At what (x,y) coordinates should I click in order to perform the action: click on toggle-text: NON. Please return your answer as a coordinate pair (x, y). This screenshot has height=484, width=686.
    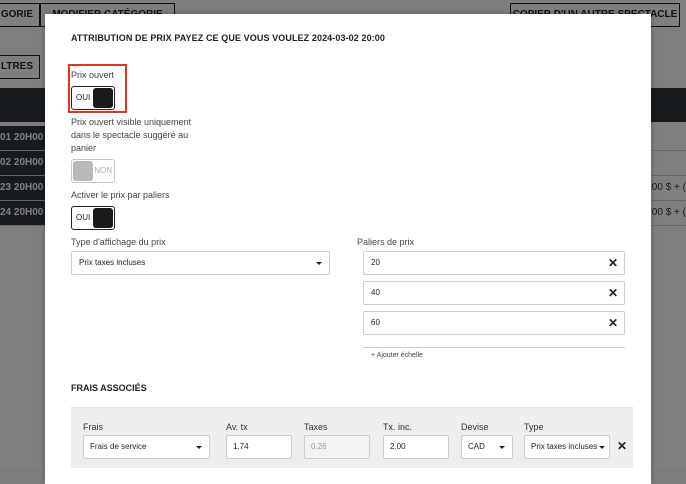
    Looking at the image, I should click on (103, 170).